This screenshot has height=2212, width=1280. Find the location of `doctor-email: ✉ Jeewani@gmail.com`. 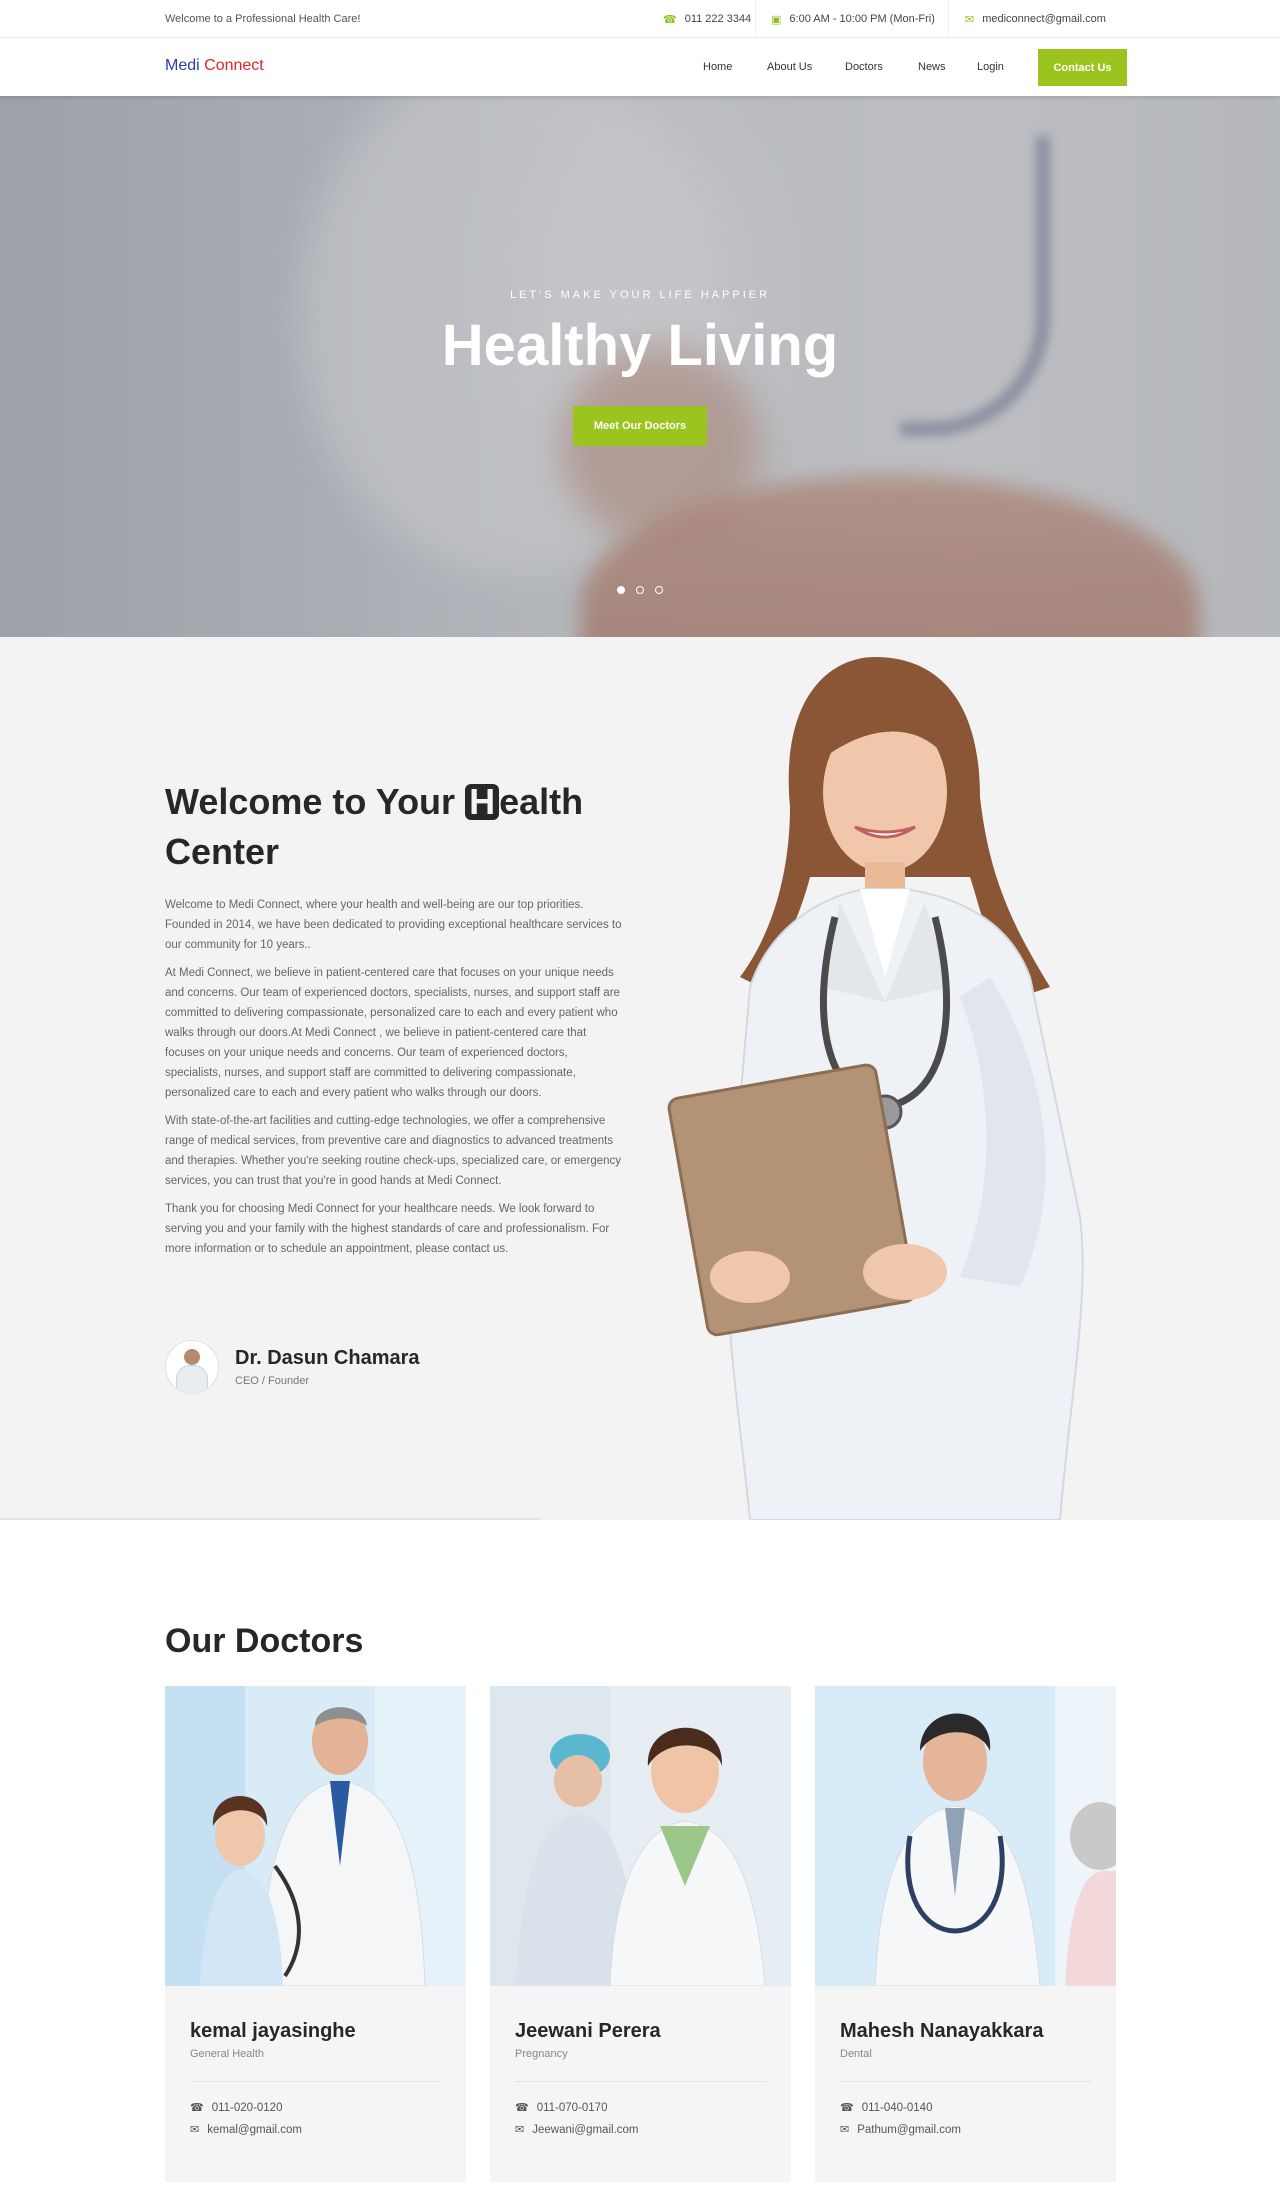

doctor-email: ✉ Jeewani@gmail.com is located at coordinates (577, 2130).